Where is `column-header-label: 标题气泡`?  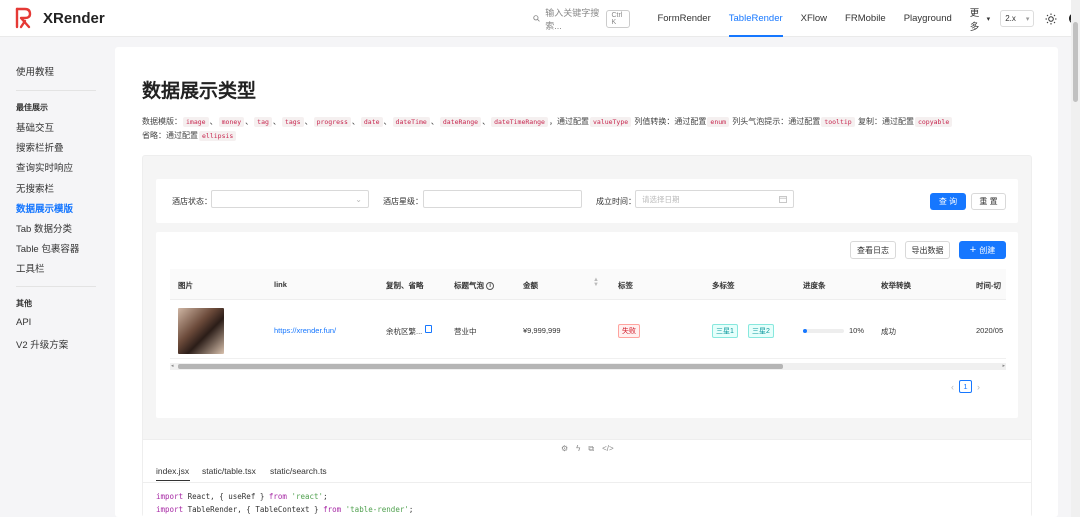 column-header-label: 标题气泡 is located at coordinates (469, 285).